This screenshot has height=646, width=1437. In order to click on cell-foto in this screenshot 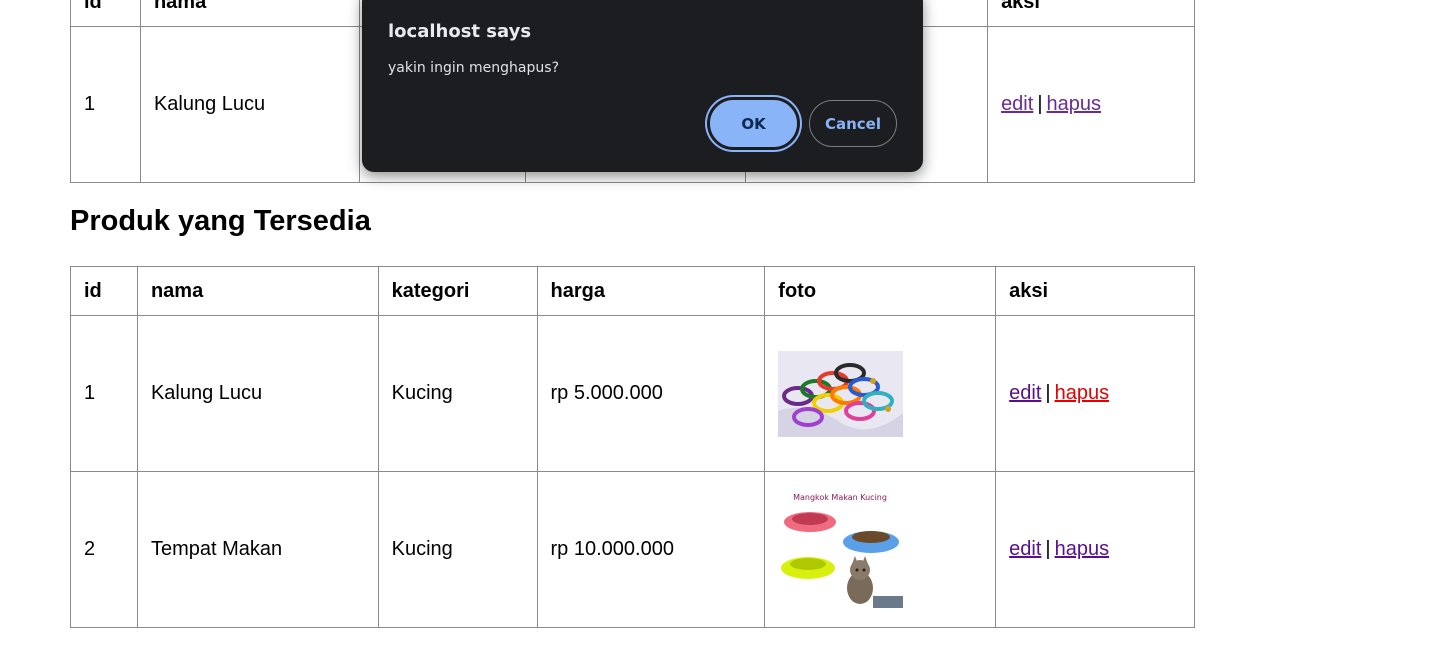, I will do `click(880, 393)`.